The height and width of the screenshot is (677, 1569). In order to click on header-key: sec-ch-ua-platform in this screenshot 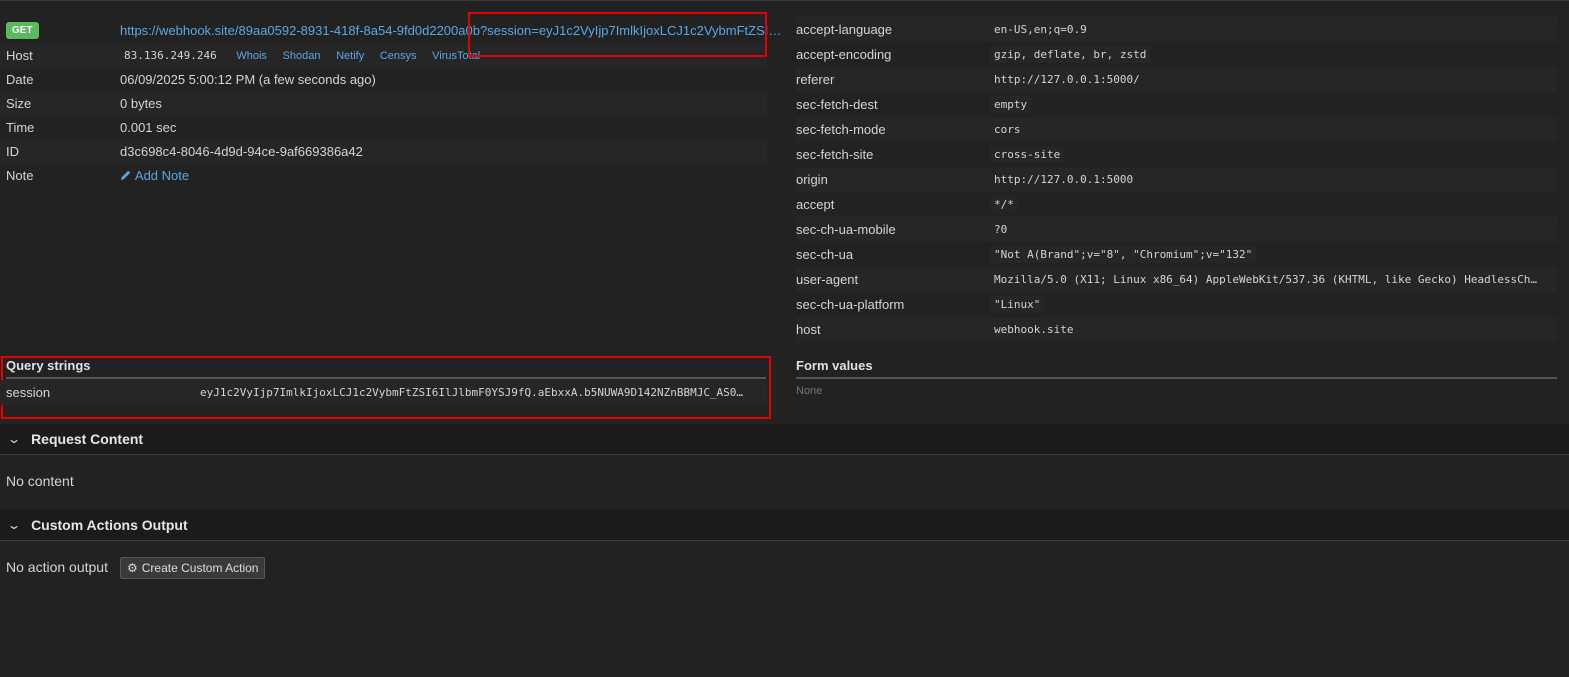, I will do `click(850, 304)`.